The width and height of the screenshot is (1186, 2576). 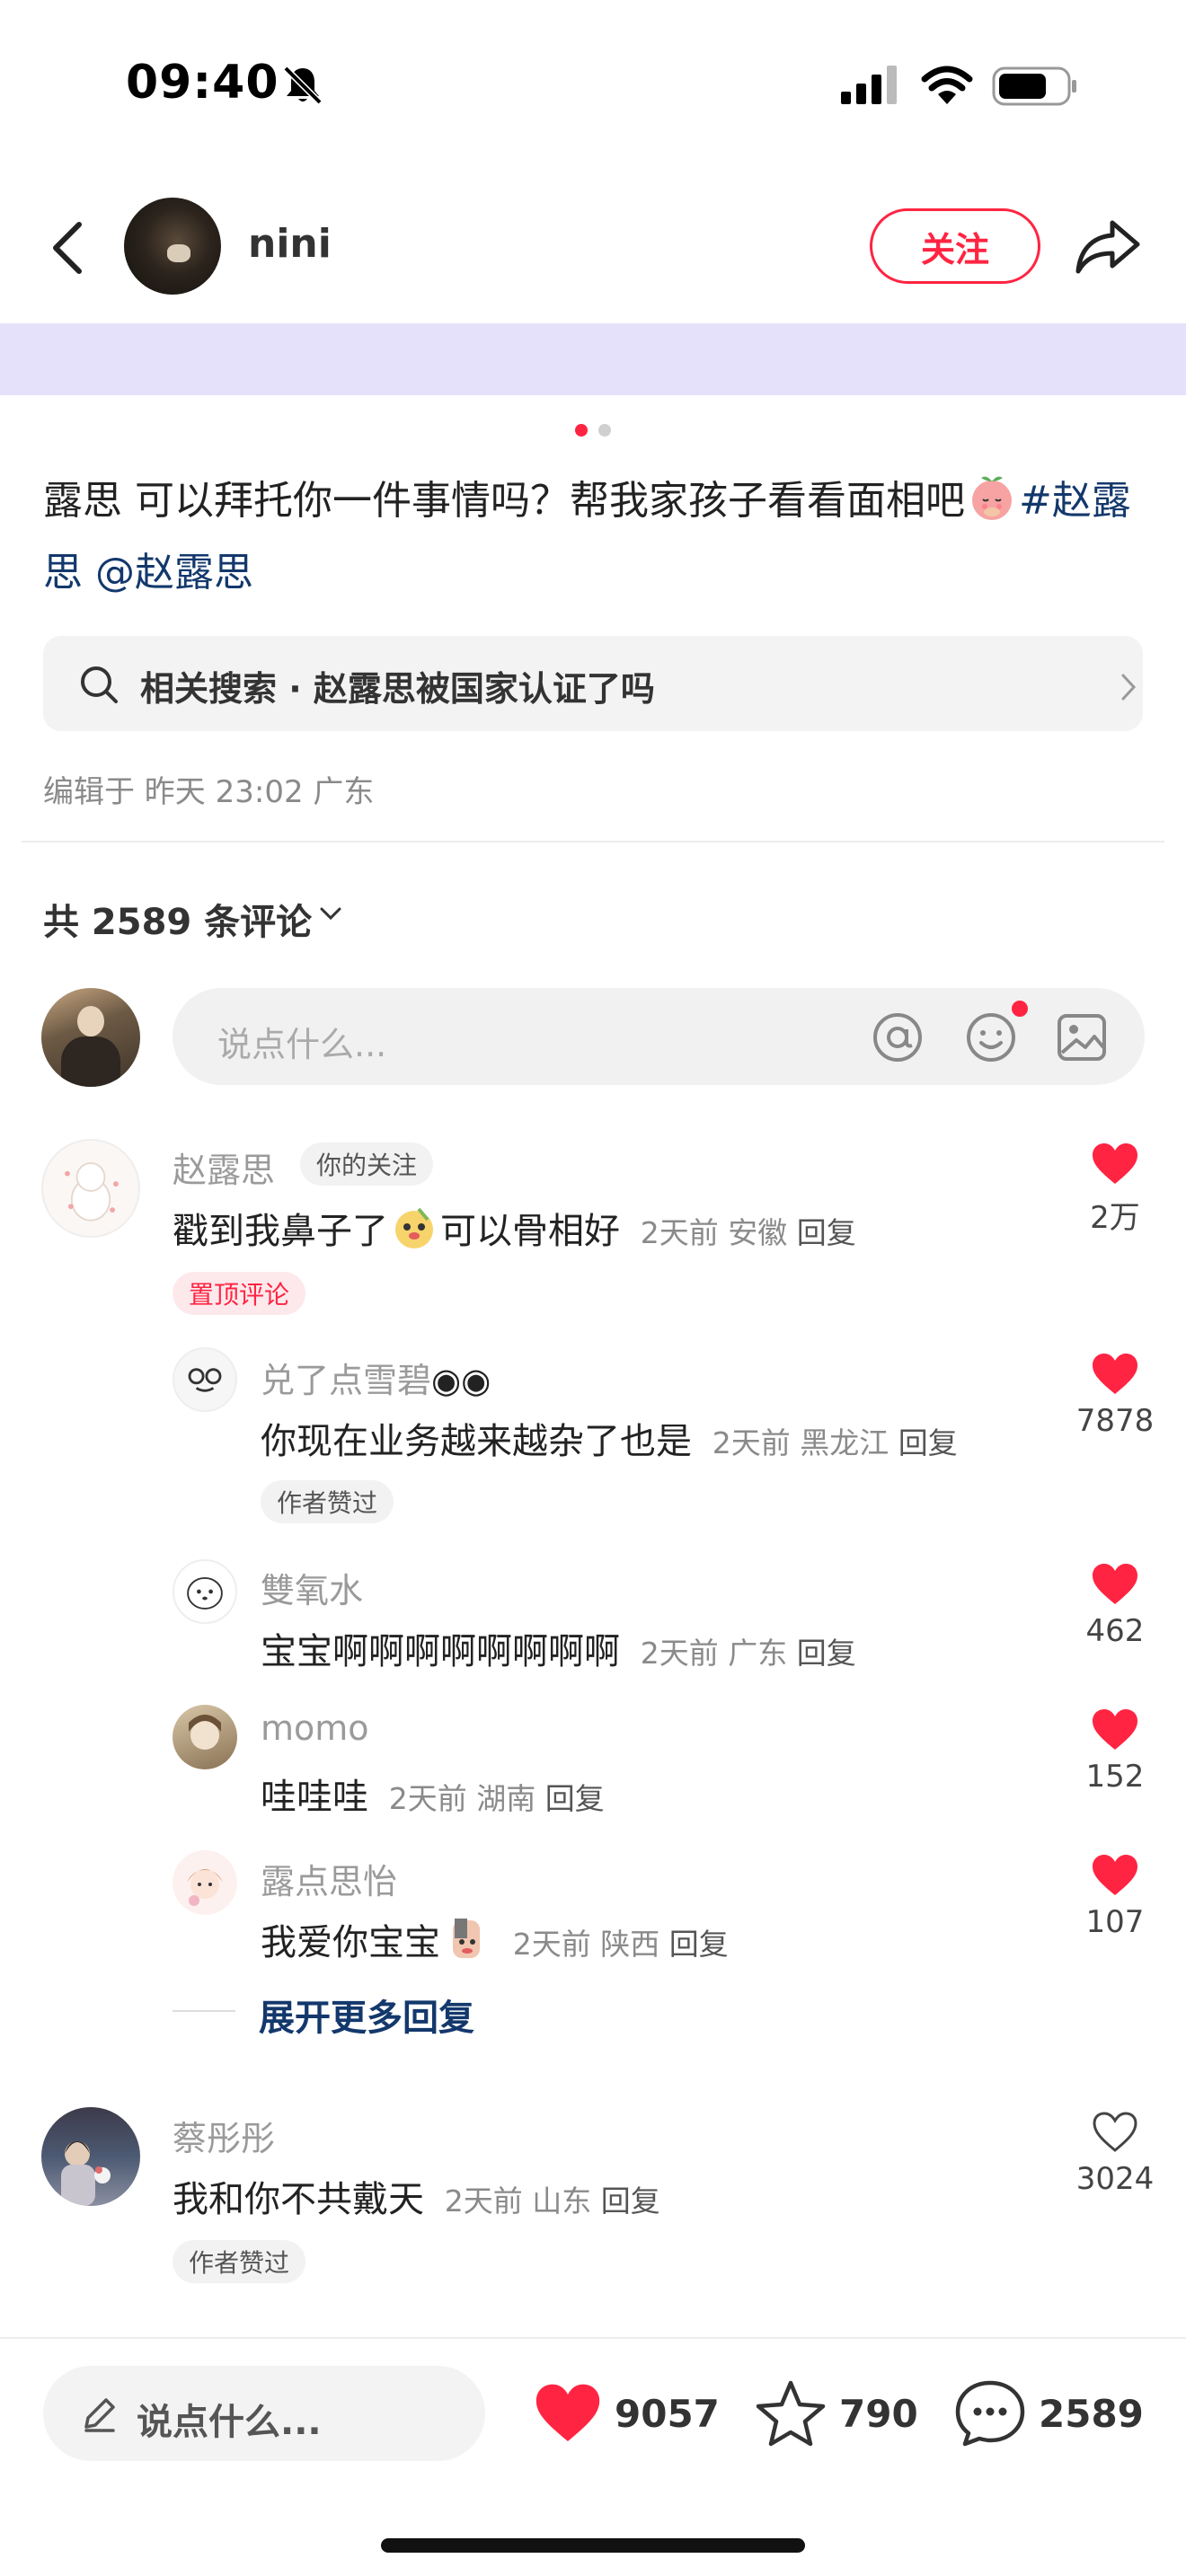 I want to click on mention-link: @赵露思, so click(x=174, y=572).